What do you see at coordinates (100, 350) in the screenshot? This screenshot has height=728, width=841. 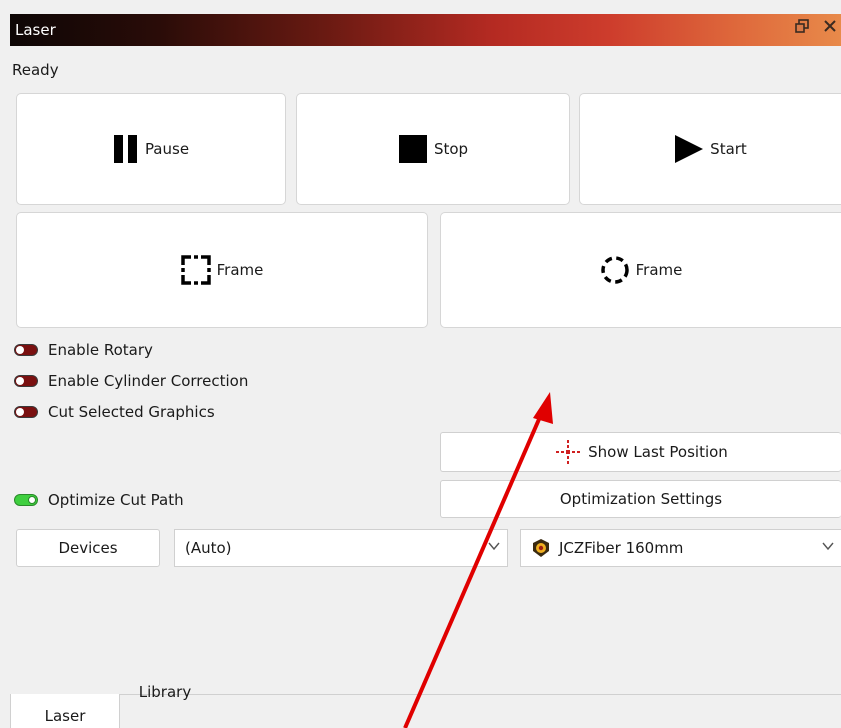 I see `enable-rotary-label: Enable Rotary` at bounding box center [100, 350].